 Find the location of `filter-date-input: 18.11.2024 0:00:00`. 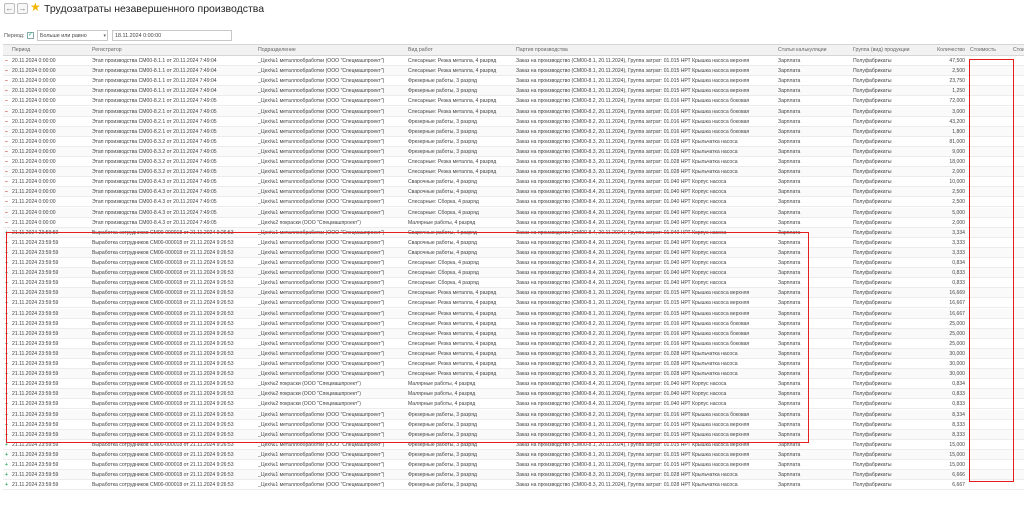

filter-date-input: 18.11.2024 0:00:00 is located at coordinates (172, 35).